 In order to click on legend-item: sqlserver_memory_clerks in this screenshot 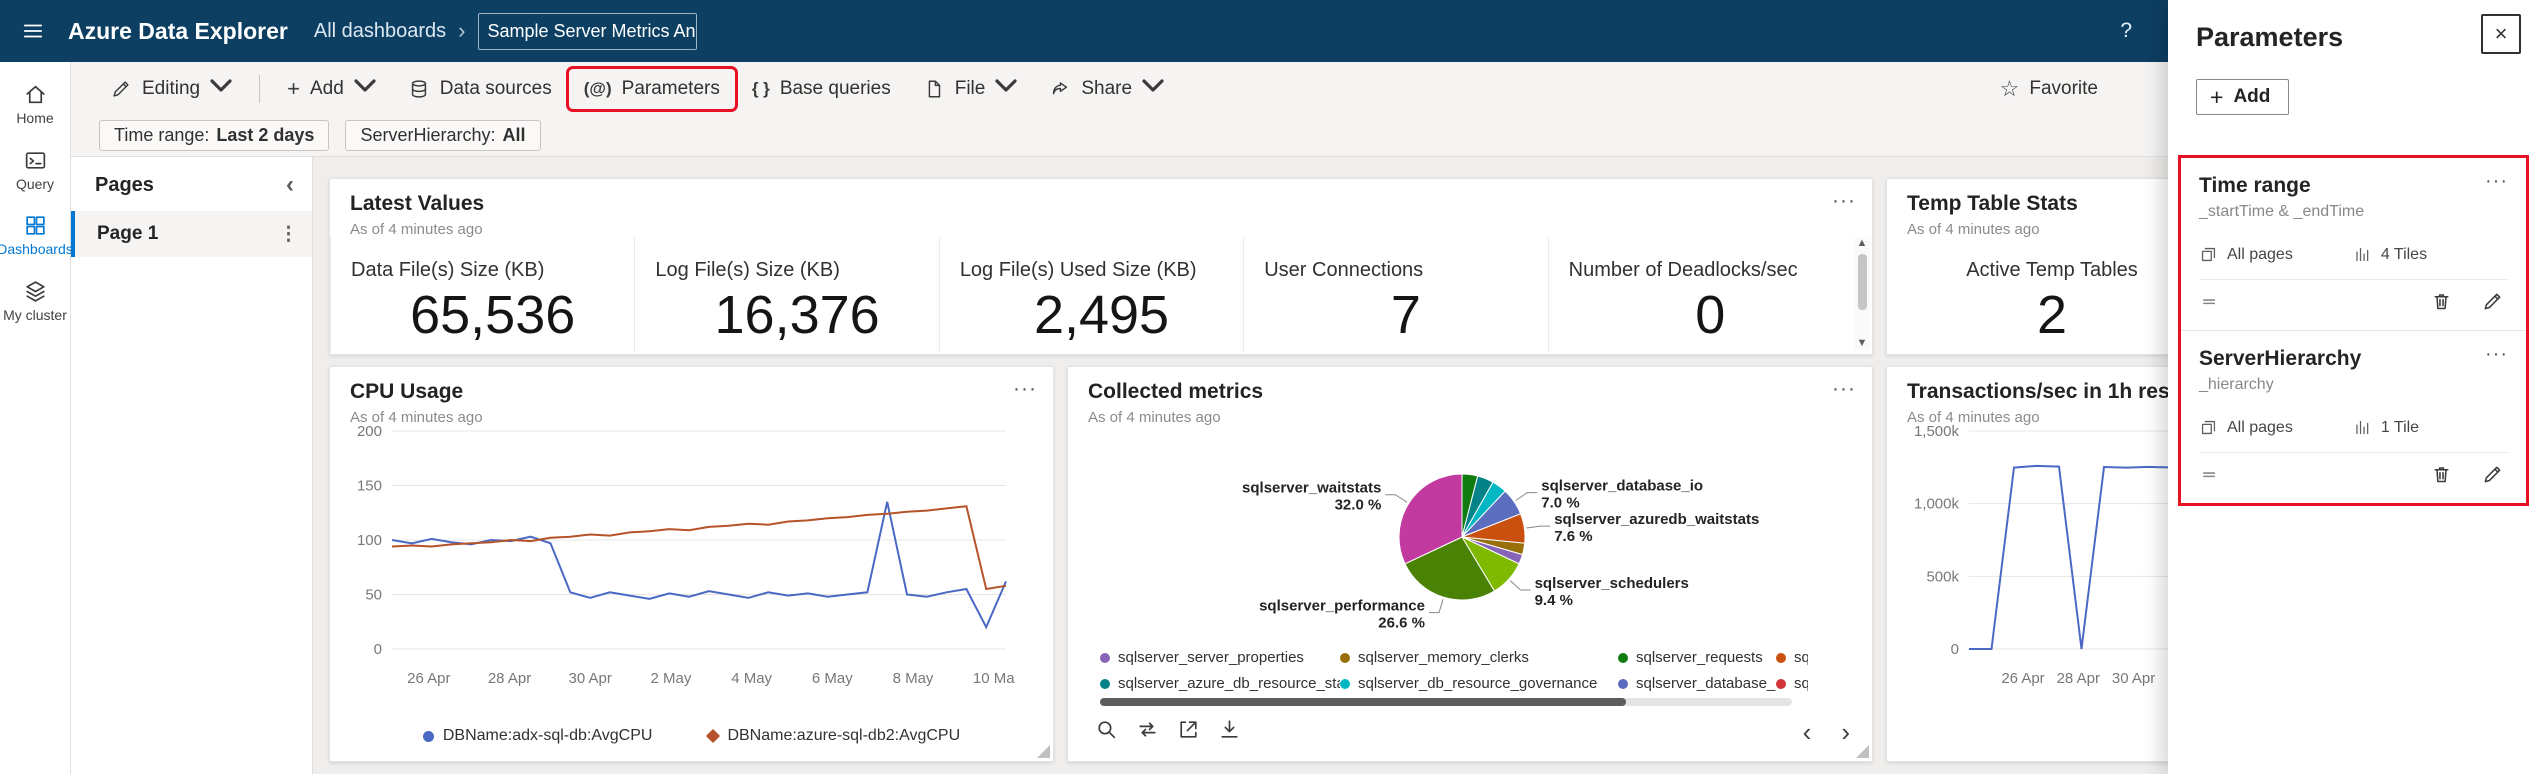, I will do `click(1479, 657)`.